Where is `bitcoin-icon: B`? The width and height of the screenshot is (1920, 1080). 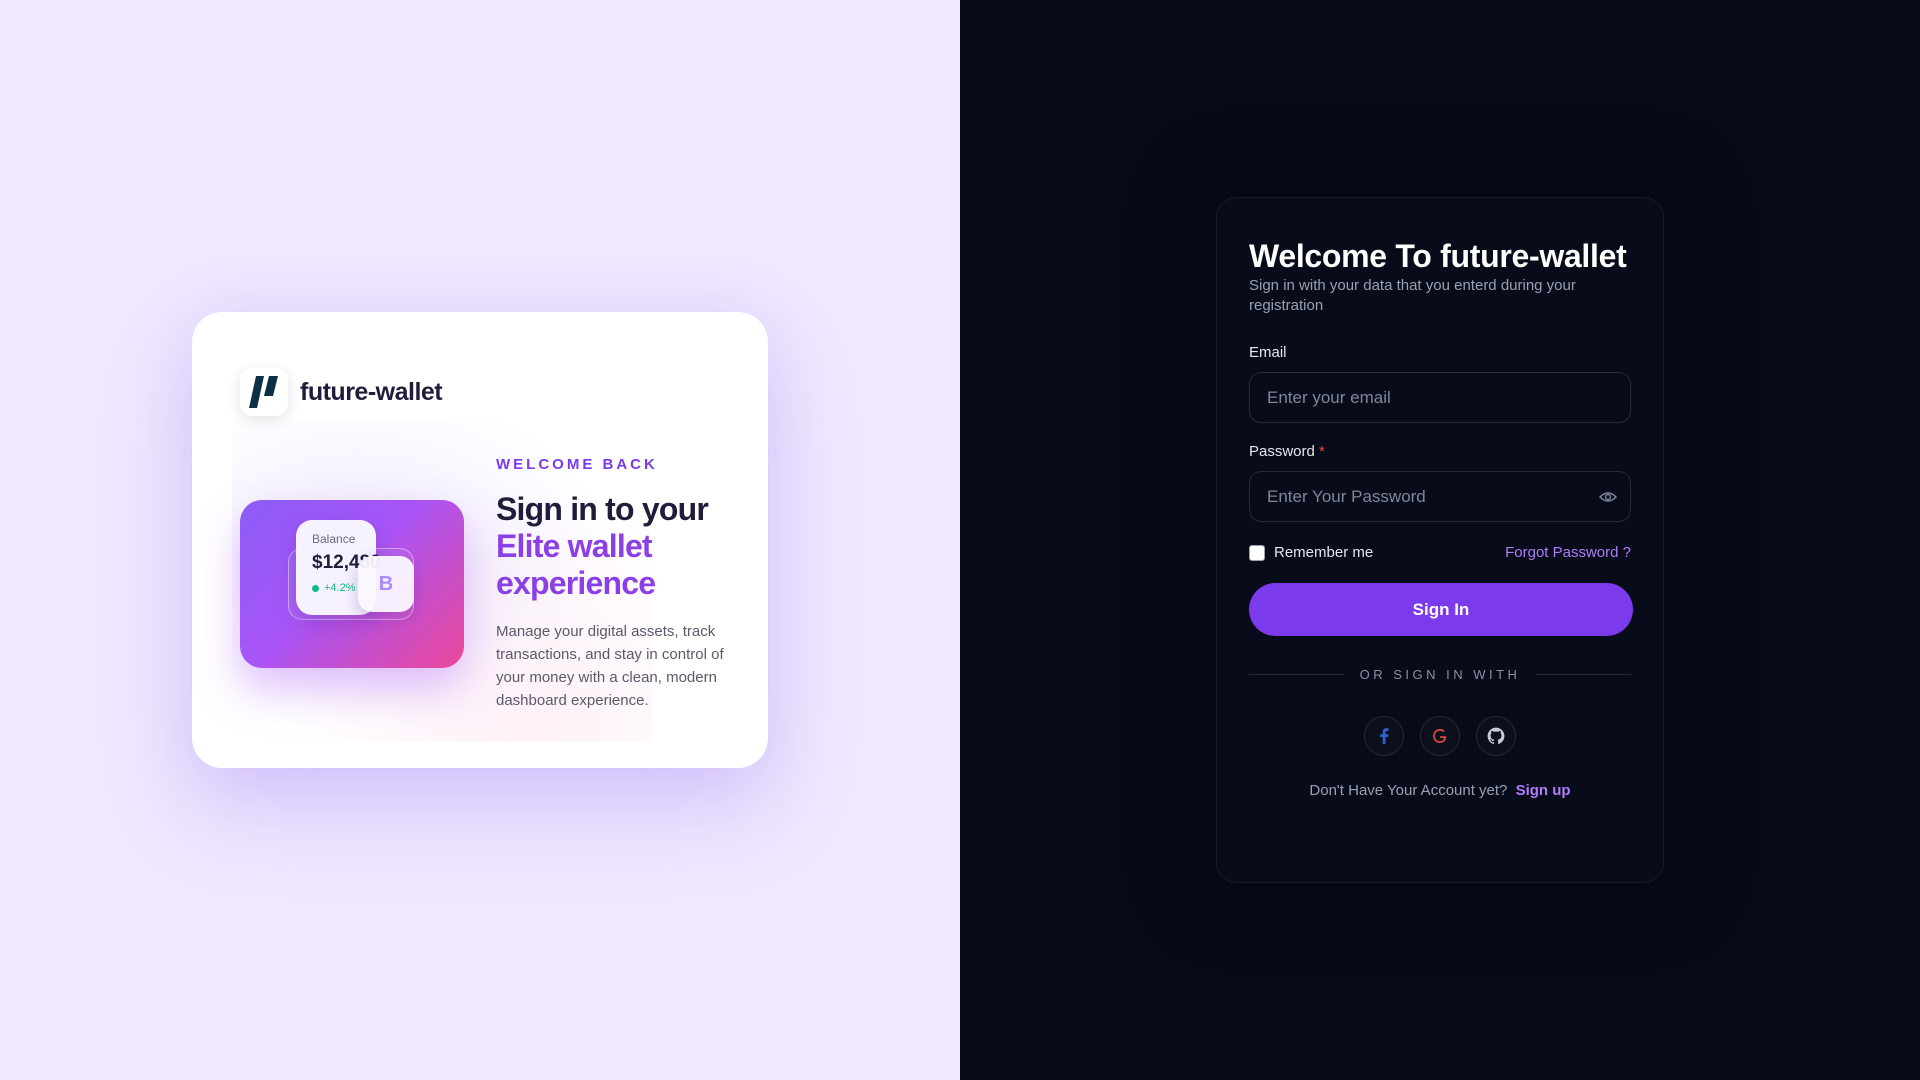
bitcoin-icon: B is located at coordinates (386, 584).